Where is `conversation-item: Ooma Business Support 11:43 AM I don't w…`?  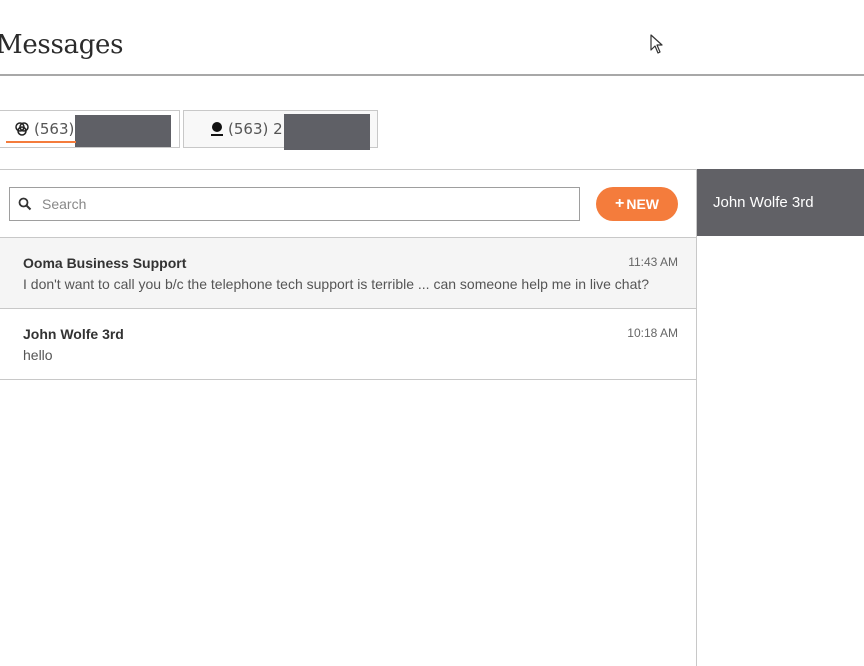 conversation-item: Ooma Business Support 11:43 AM I don't w… is located at coordinates (348, 273).